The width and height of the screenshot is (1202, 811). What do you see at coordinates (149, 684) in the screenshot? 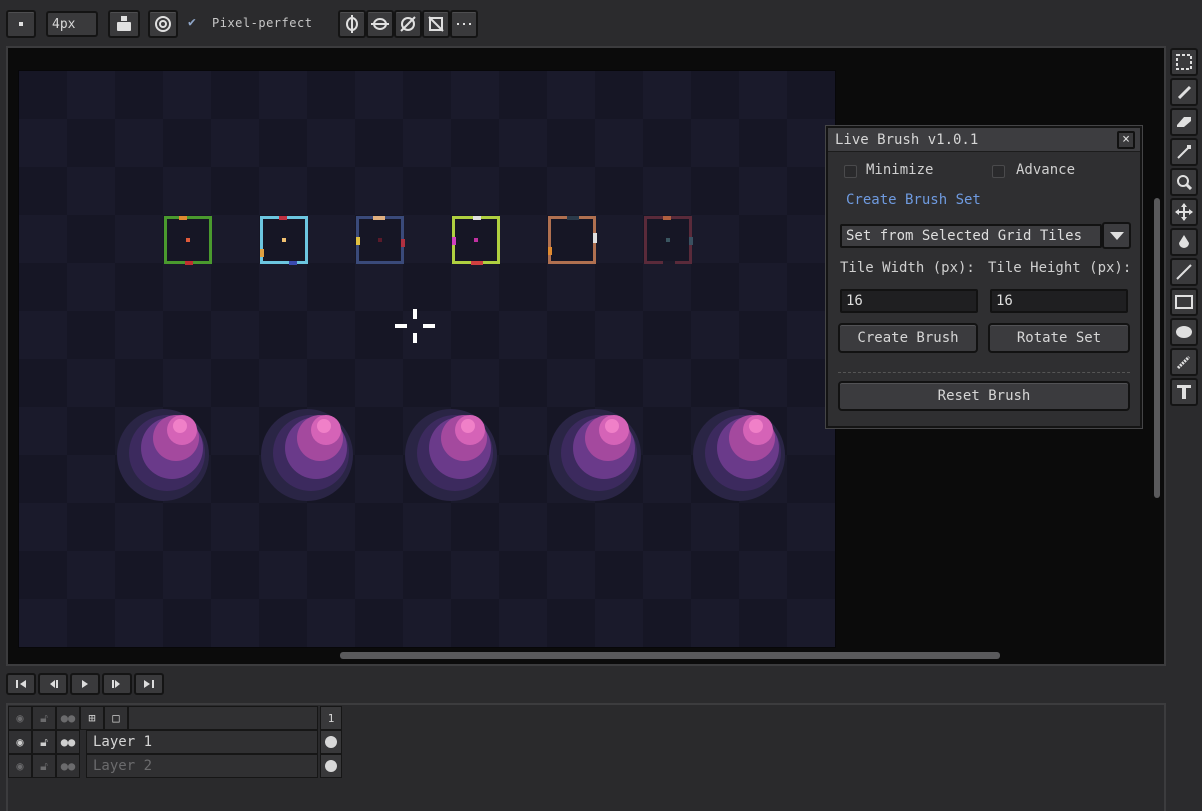
I see `last-frame-icon` at bounding box center [149, 684].